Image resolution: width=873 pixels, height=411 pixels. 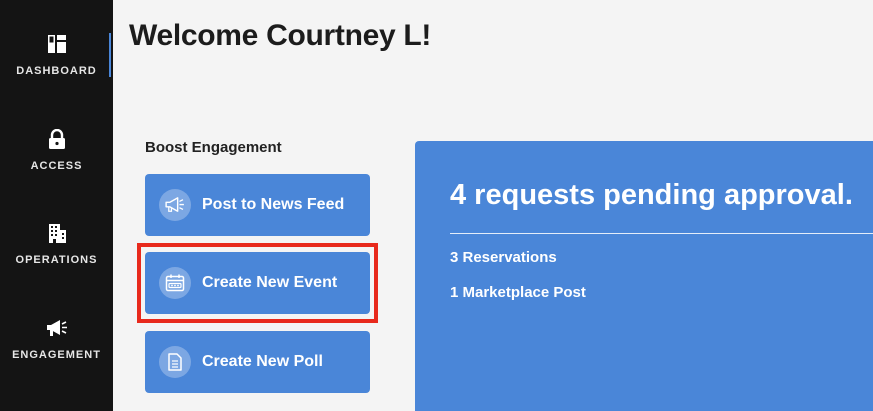 What do you see at coordinates (57, 139) in the screenshot?
I see `lock-icon` at bounding box center [57, 139].